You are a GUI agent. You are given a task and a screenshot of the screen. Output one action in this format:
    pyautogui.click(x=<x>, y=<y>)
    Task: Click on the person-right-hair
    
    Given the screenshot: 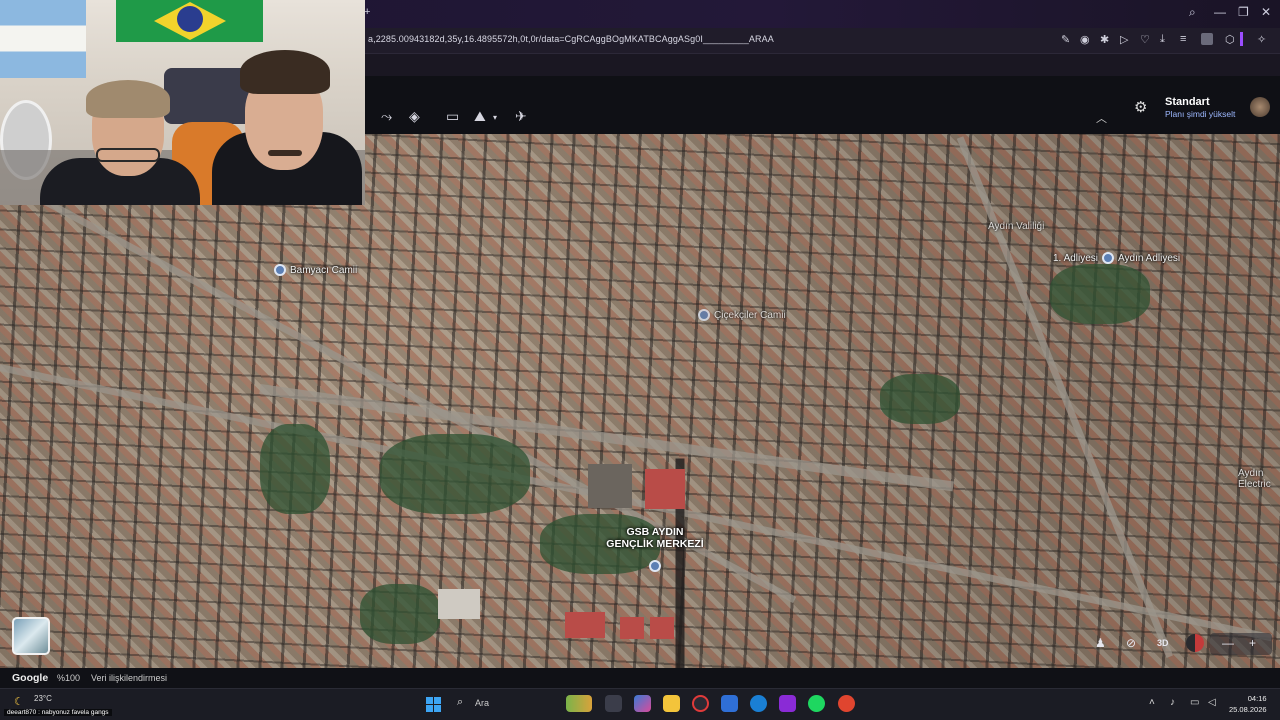 What is the action you would take?
    pyautogui.click(x=285, y=72)
    